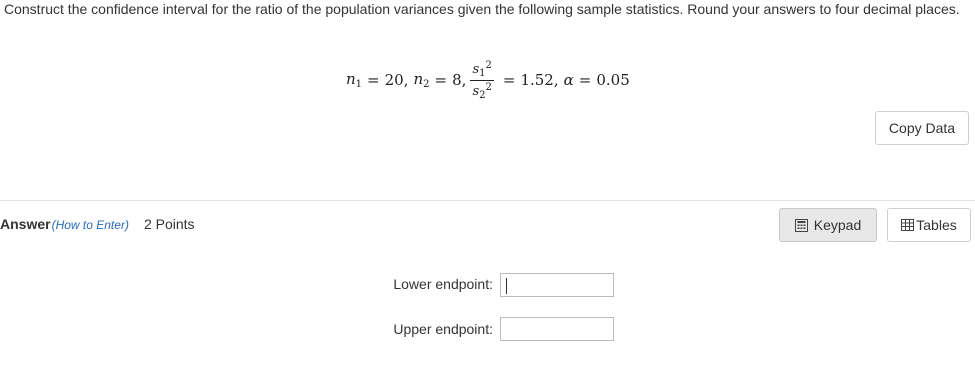 The width and height of the screenshot is (975, 370). What do you see at coordinates (908, 225) in the screenshot?
I see `table-icon` at bounding box center [908, 225].